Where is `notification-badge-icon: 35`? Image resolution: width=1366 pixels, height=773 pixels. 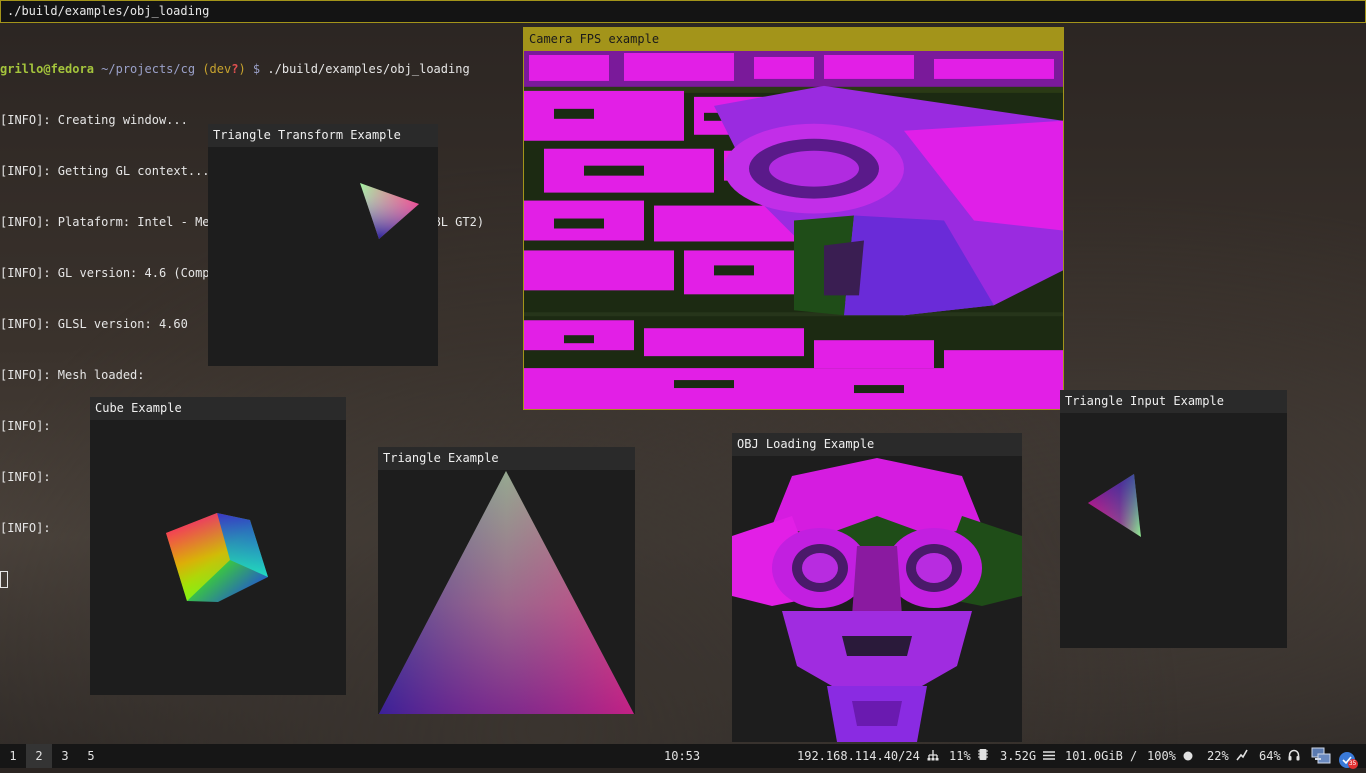 notification-badge-icon: 35 is located at coordinates (1348, 760).